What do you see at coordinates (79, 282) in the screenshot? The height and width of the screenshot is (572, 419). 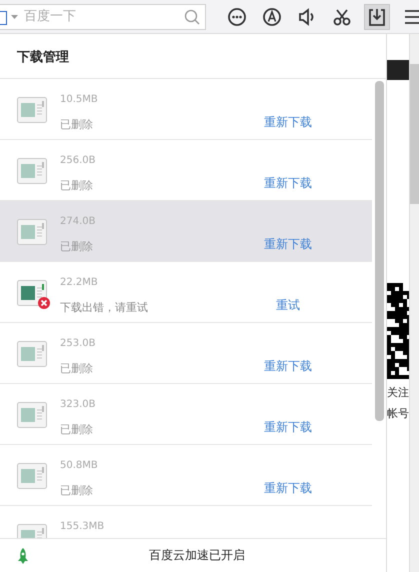 I see `file-size: 22.2MB` at bounding box center [79, 282].